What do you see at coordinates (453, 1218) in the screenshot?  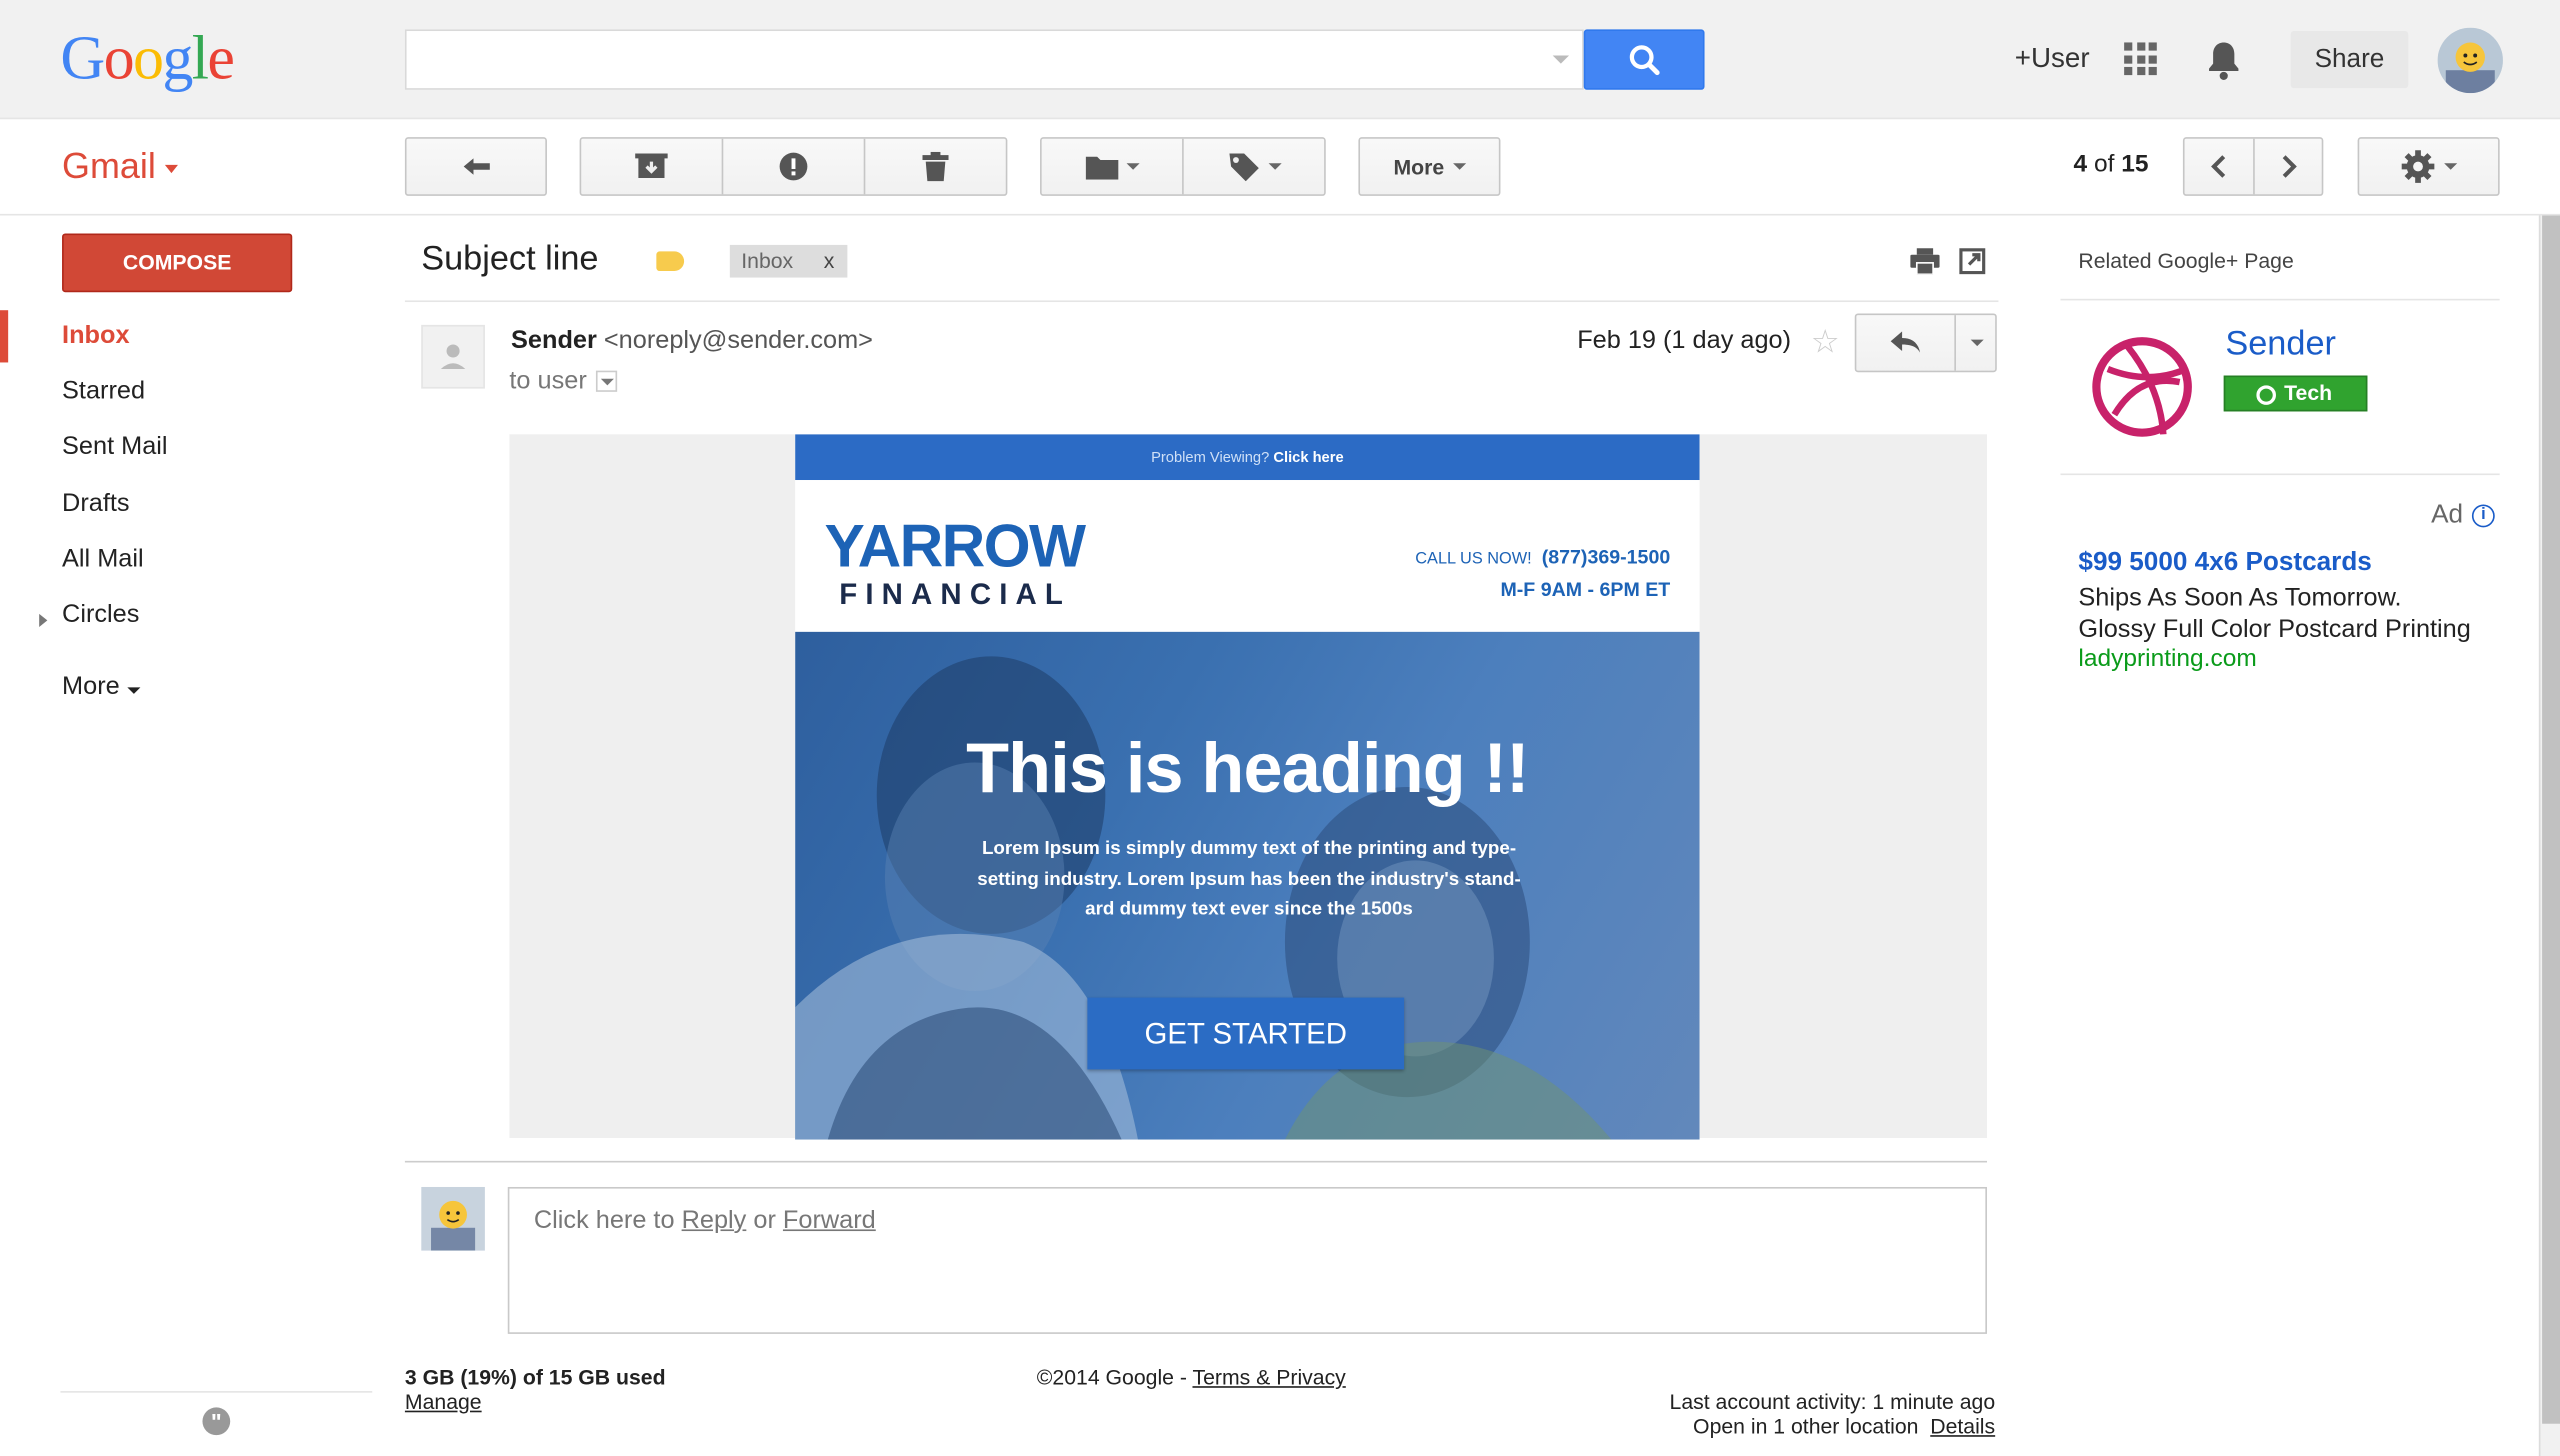 I see `user-avatar` at bounding box center [453, 1218].